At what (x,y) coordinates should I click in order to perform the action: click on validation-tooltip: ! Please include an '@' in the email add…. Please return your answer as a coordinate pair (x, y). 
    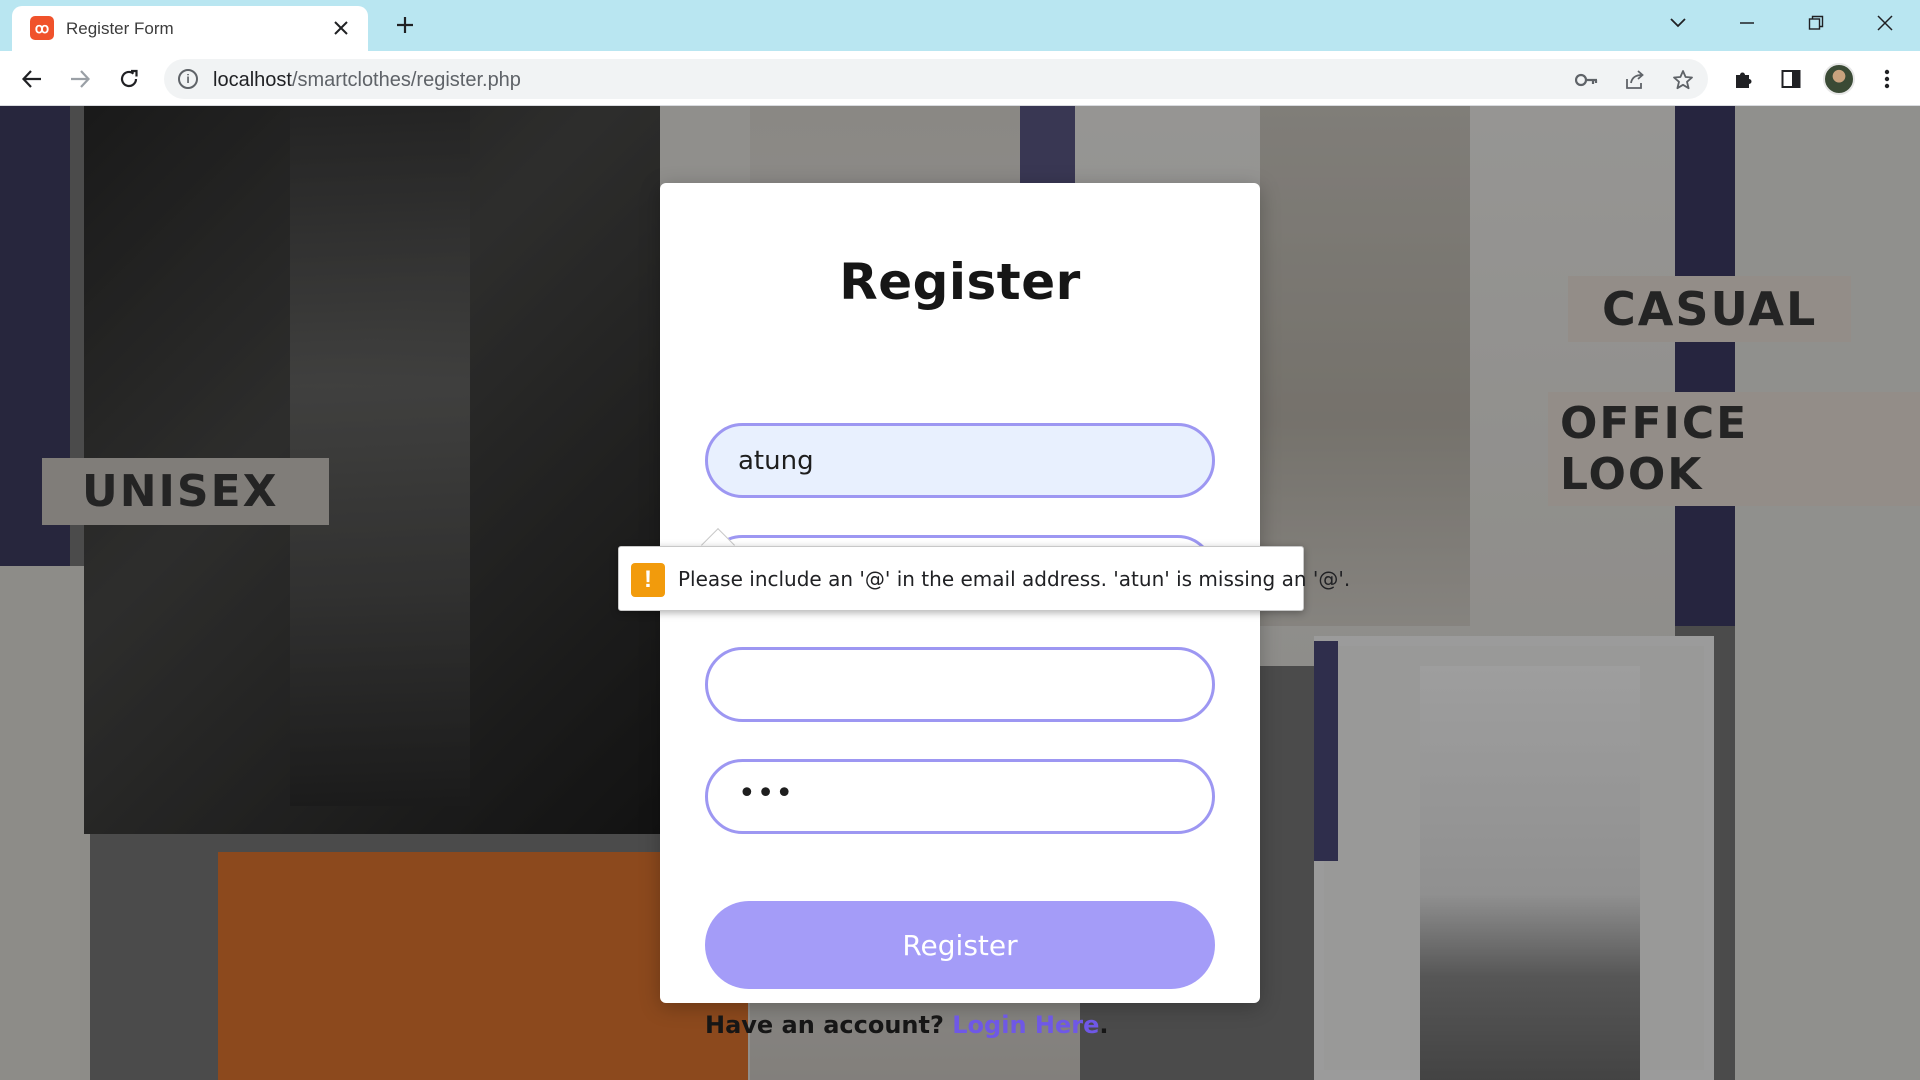
    Looking at the image, I should click on (984, 578).